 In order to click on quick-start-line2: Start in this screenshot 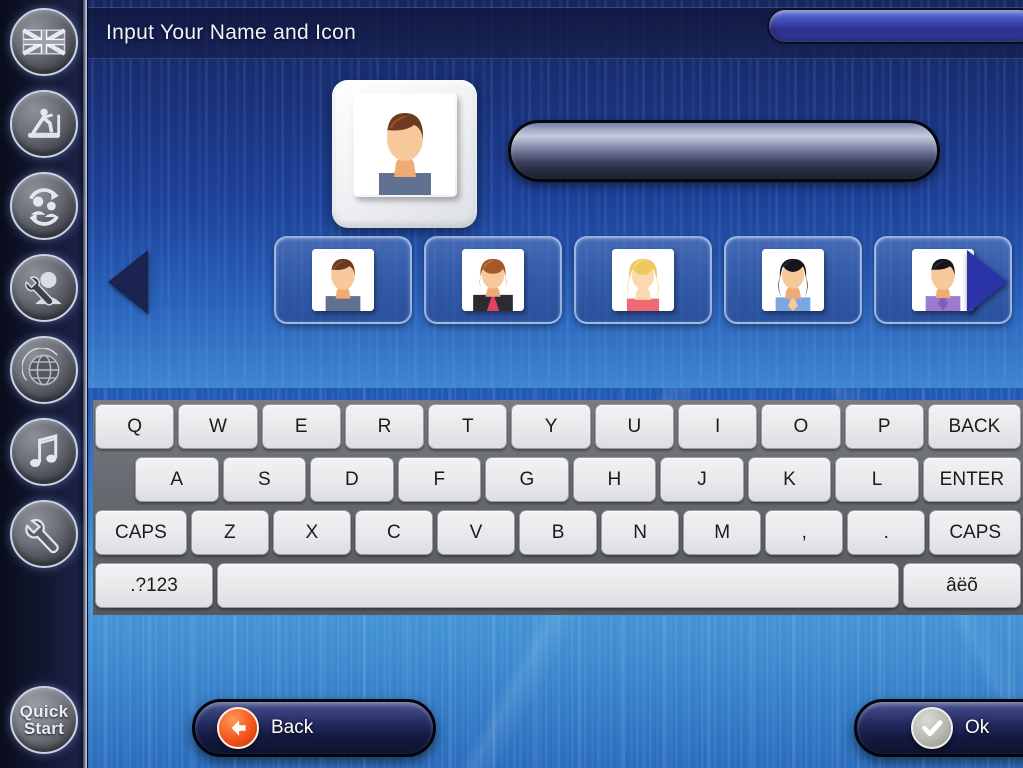, I will do `click(44, 728)`.